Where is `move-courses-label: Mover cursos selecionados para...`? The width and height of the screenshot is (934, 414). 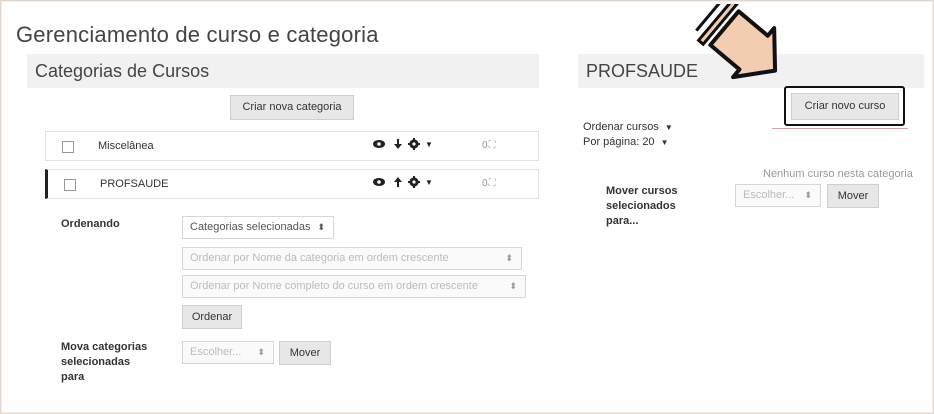 move-courses-label: Mover cursos selecionados para... is located at coordinates (642, 206).